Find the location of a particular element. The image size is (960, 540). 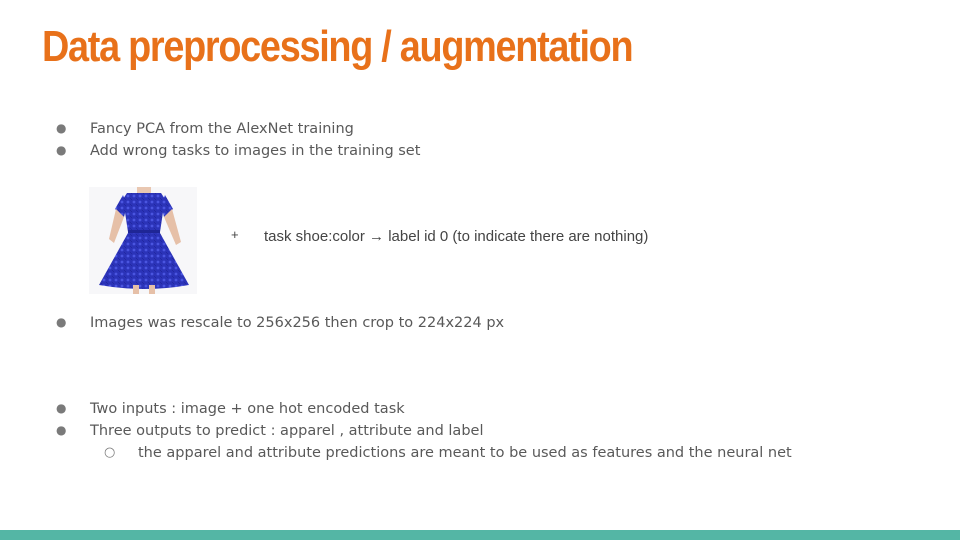

slide-title: Data preprocessing / augmentation is located at coordinates (338, 46).